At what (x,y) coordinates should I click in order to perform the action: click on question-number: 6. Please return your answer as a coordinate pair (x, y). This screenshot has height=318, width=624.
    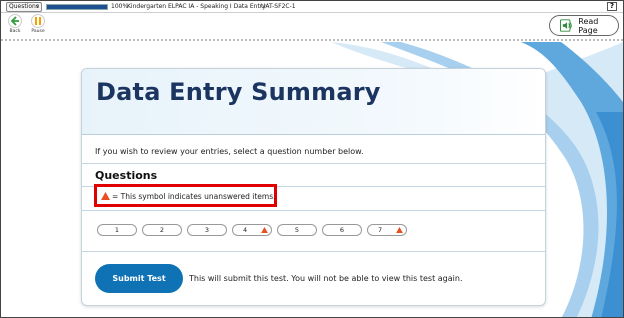
    Looking at the image, I should click on (342, 230).